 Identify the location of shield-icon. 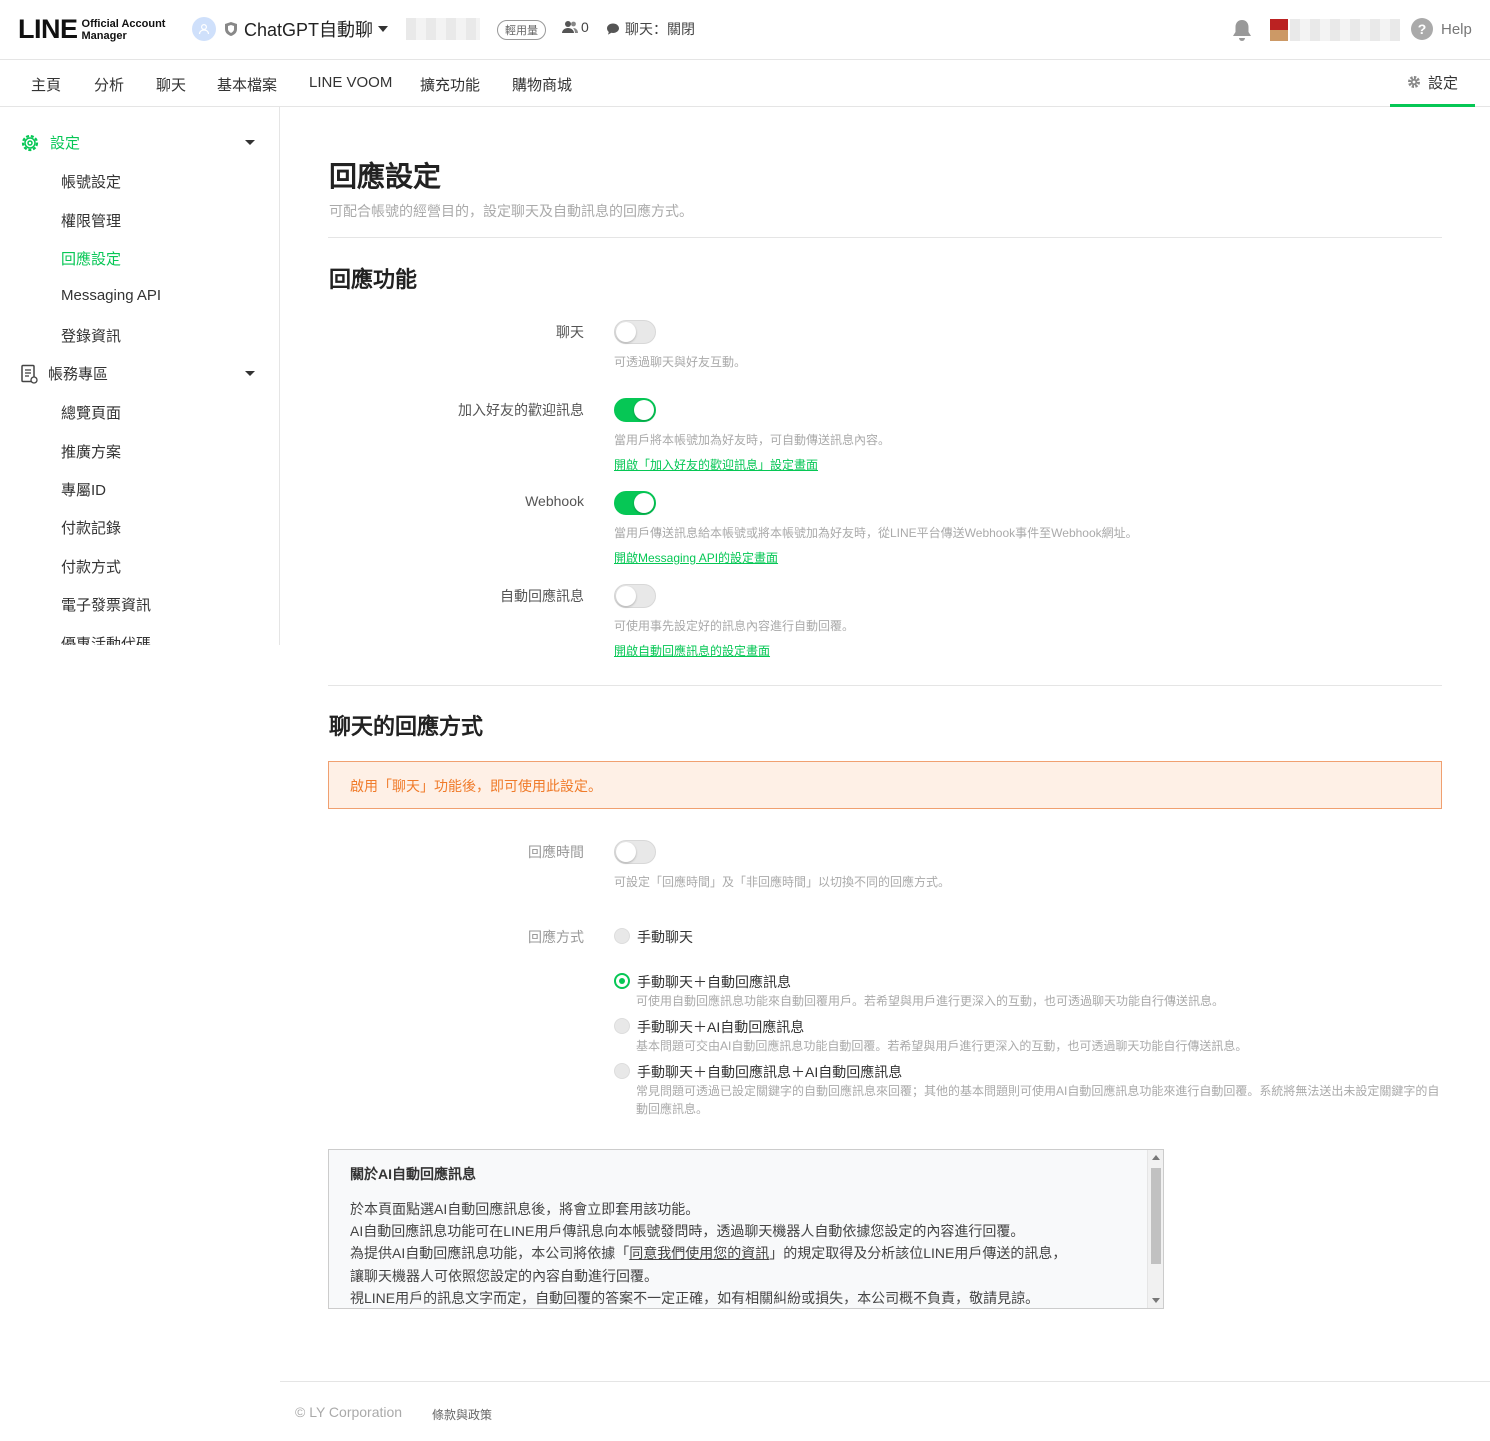
(231, 29).